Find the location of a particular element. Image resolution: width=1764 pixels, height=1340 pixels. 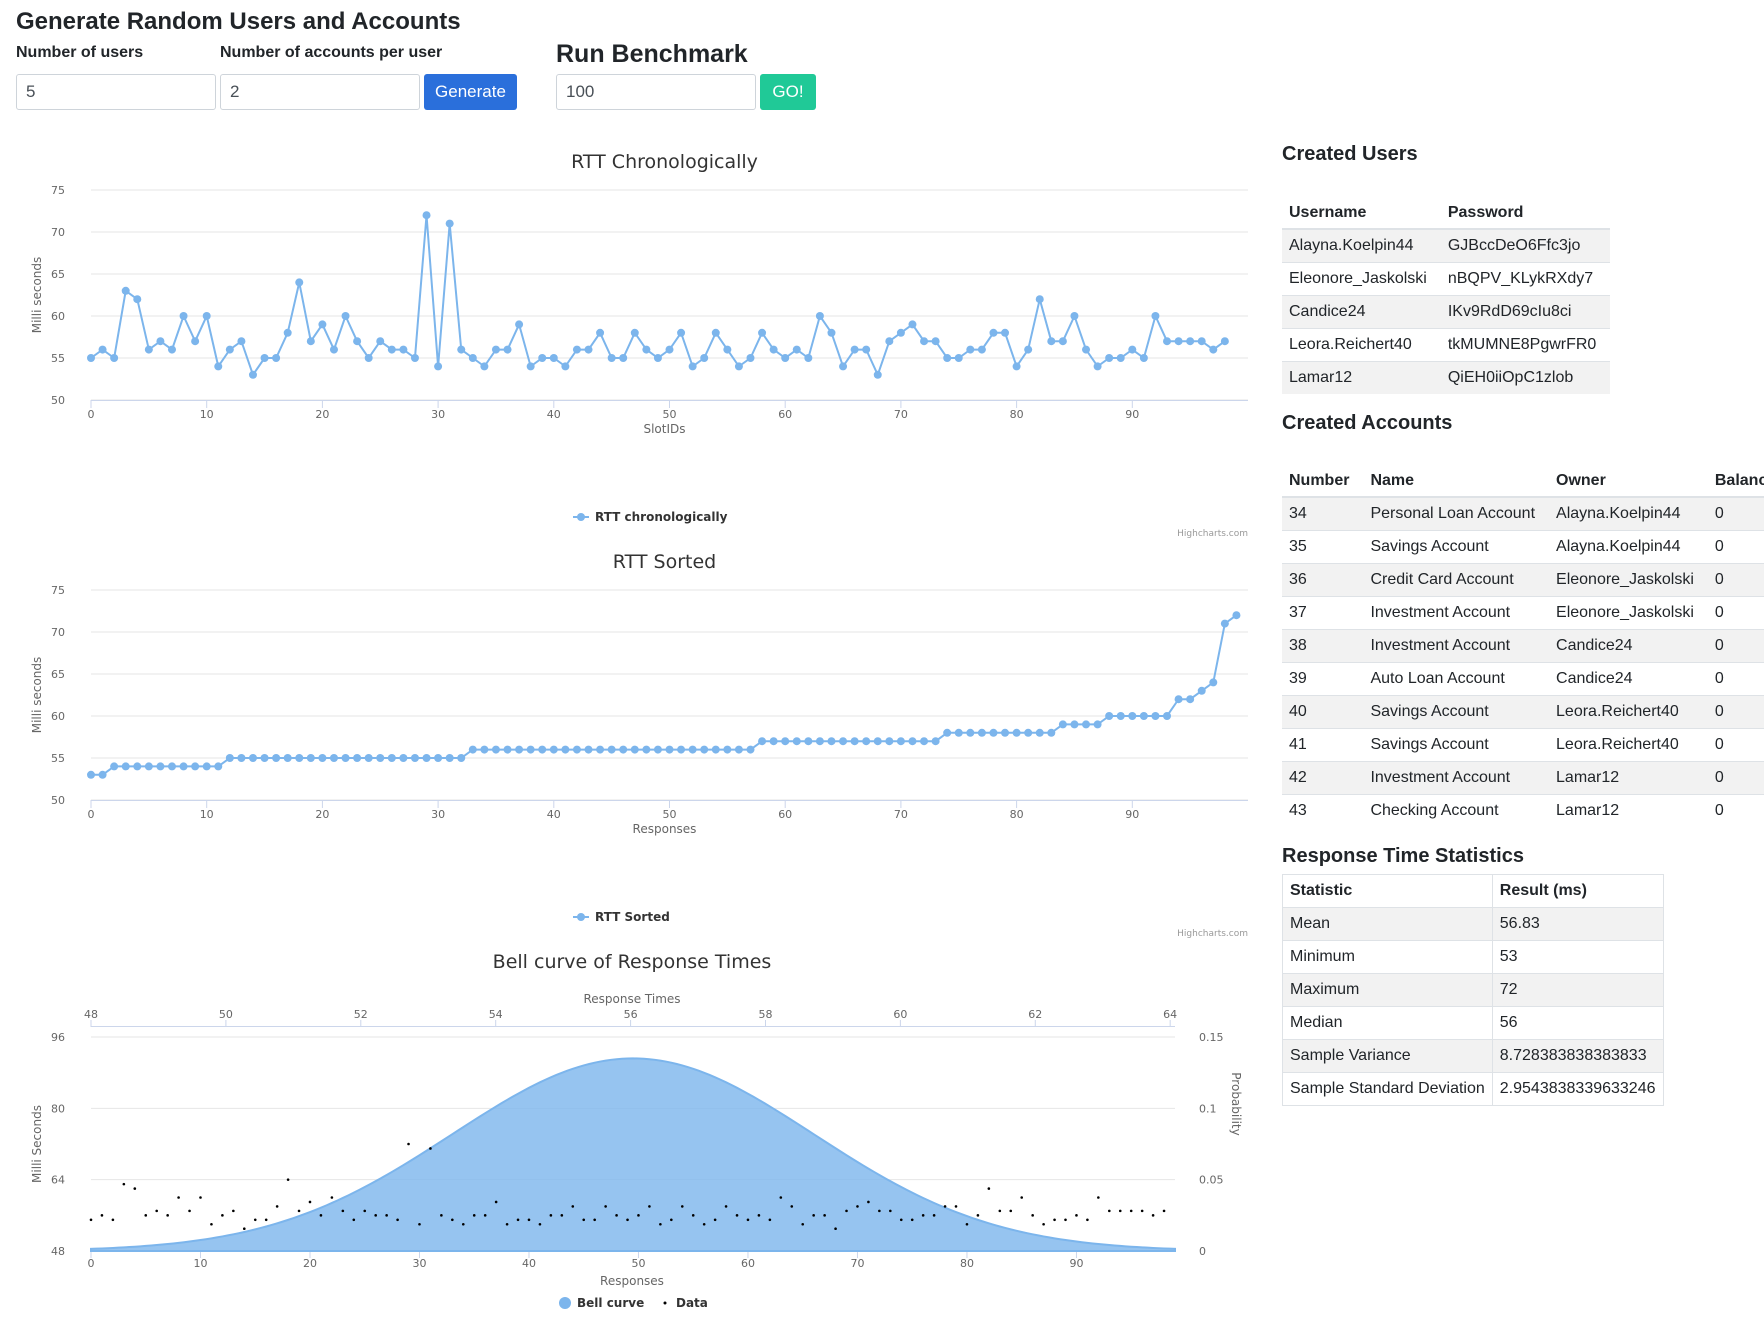

accounts-header-cell: Owner is located at coordinates (1628, 478).